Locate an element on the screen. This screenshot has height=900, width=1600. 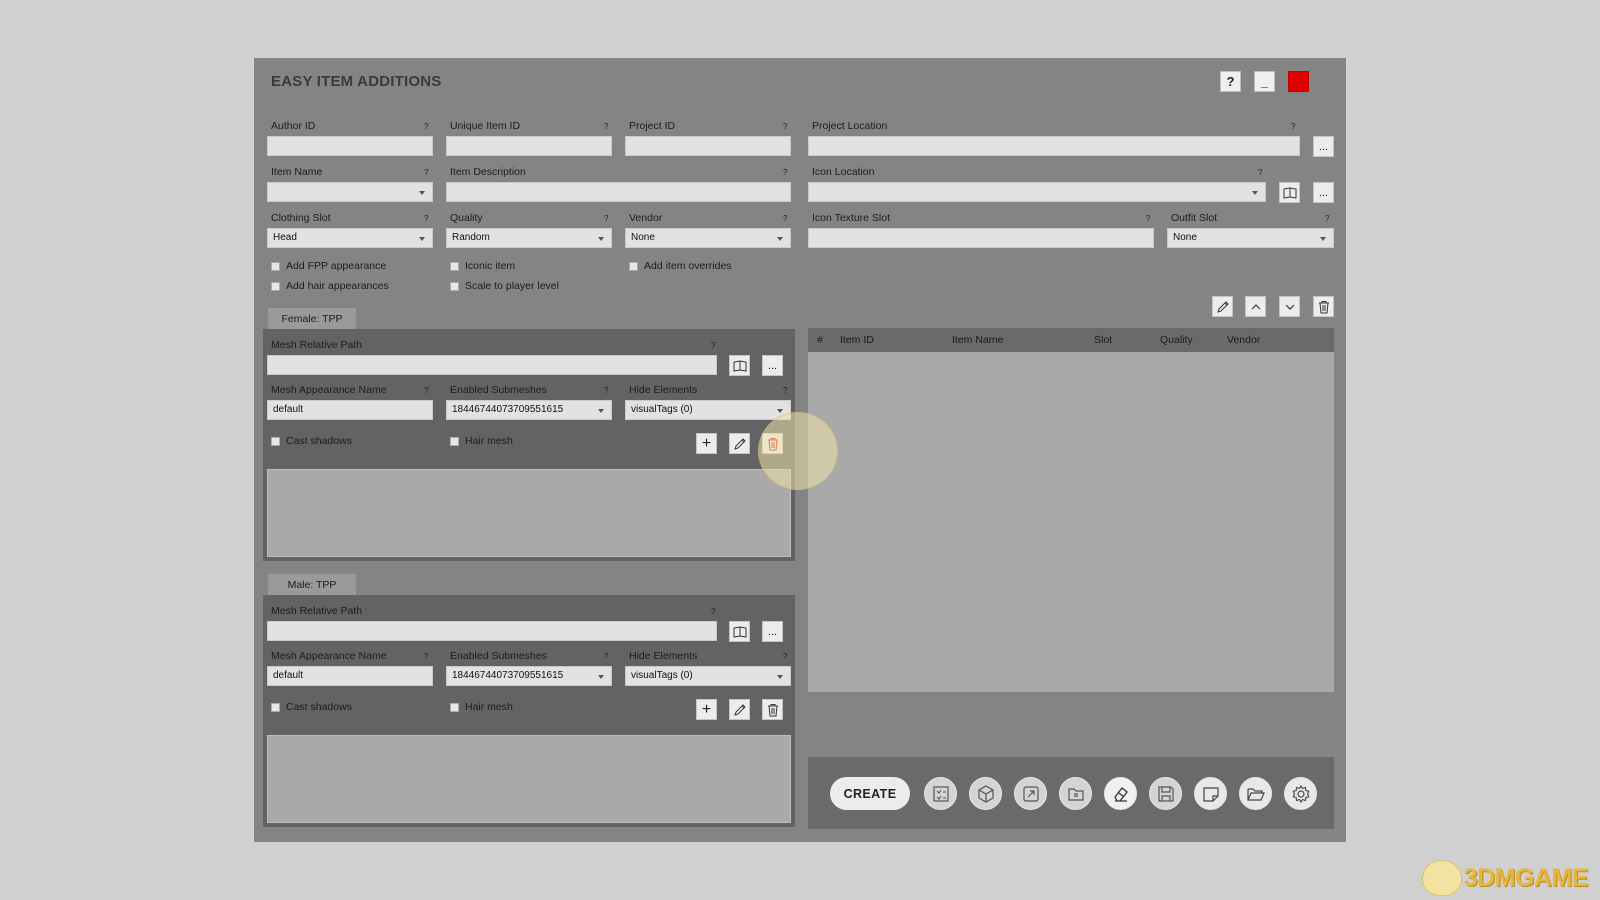
icon-location-dropdown is located at coordinates (1037, 192).